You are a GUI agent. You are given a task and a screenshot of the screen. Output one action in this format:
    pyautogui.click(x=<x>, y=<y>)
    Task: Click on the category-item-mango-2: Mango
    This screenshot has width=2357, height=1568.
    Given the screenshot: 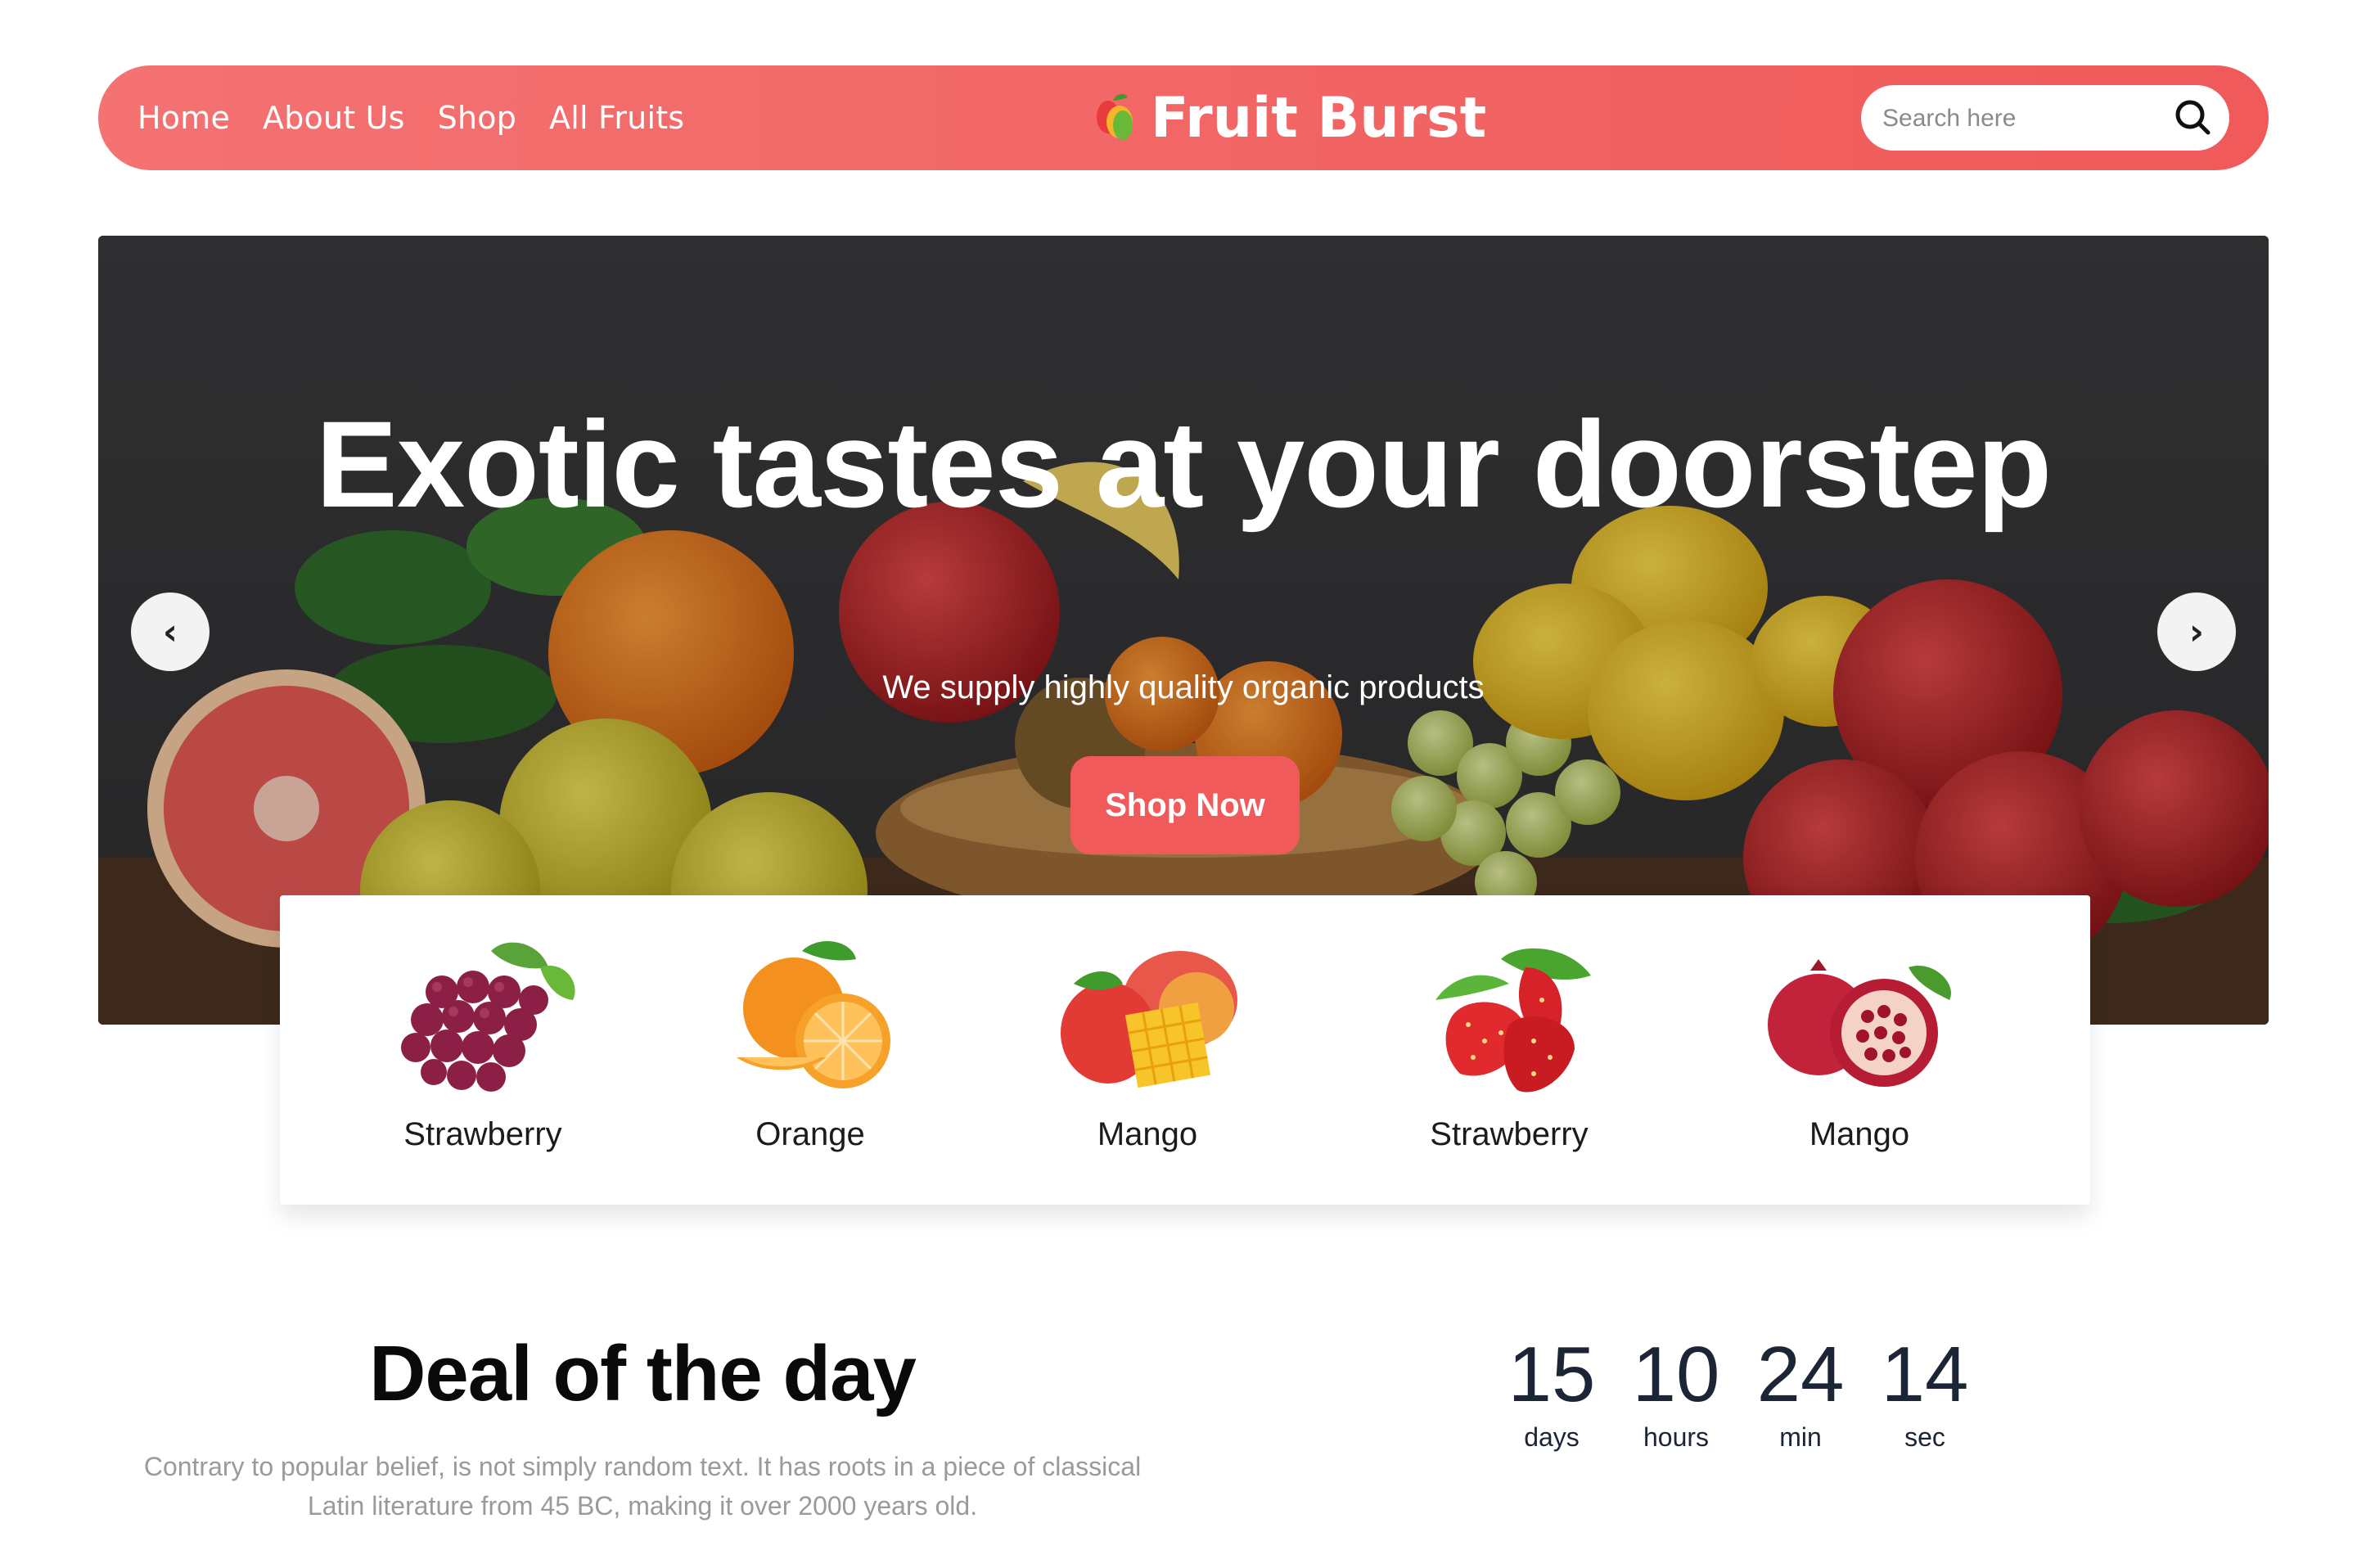 What is the action you would take?
    pyautogui.click(x=1860, y=1057)
    